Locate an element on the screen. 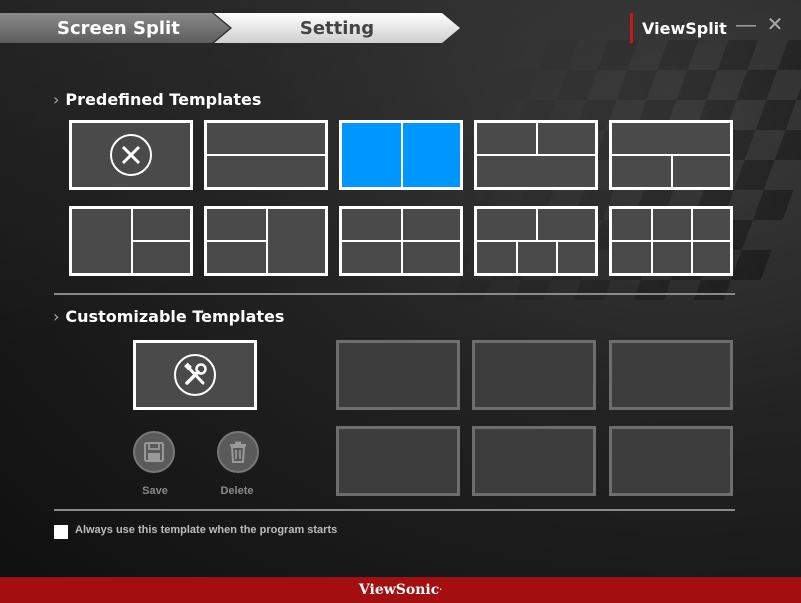  delete-button is located at coordinates (238, 452).